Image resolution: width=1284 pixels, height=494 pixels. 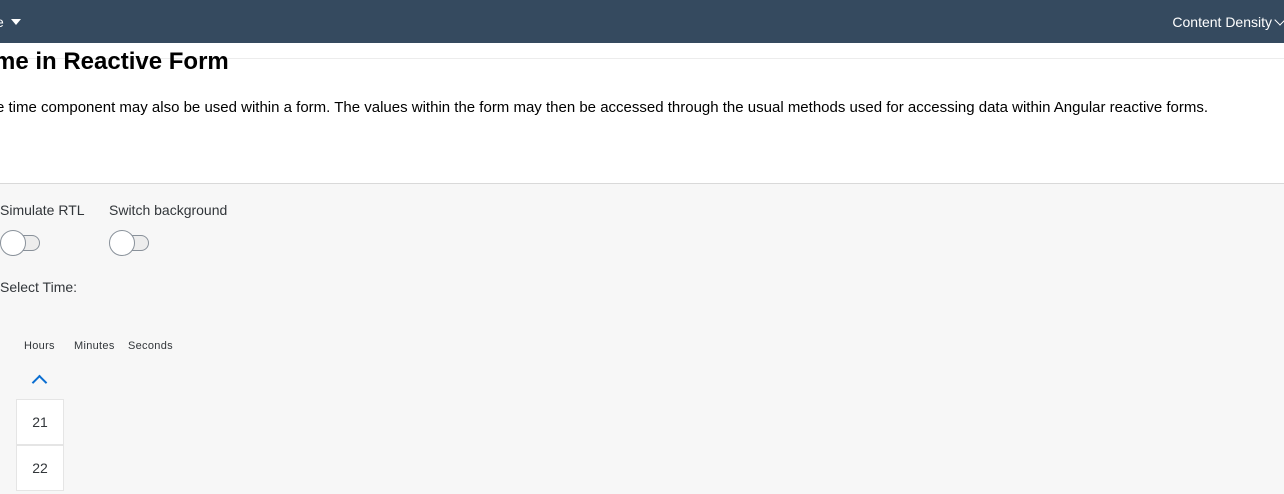 I want to click on minutes-column-header: Minutes, so click(x=94, y=346).